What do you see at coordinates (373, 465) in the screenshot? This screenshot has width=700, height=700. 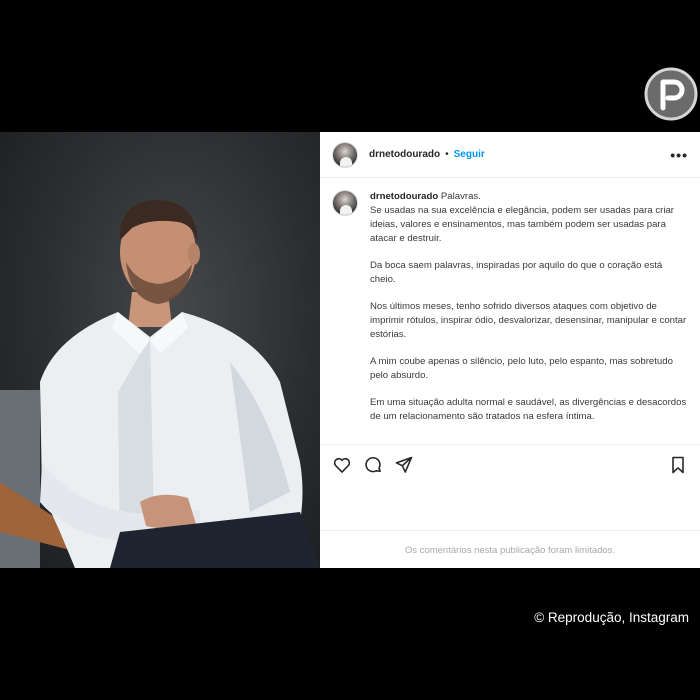 I see `comment-icon` at bounding box center [373, 465].